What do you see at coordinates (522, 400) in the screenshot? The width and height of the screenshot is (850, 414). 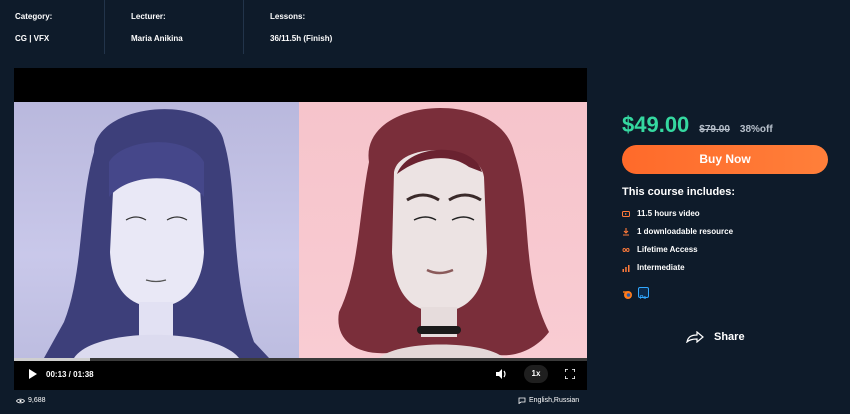 I see `chat-bubble-icon` at bounding box center [522, 400].